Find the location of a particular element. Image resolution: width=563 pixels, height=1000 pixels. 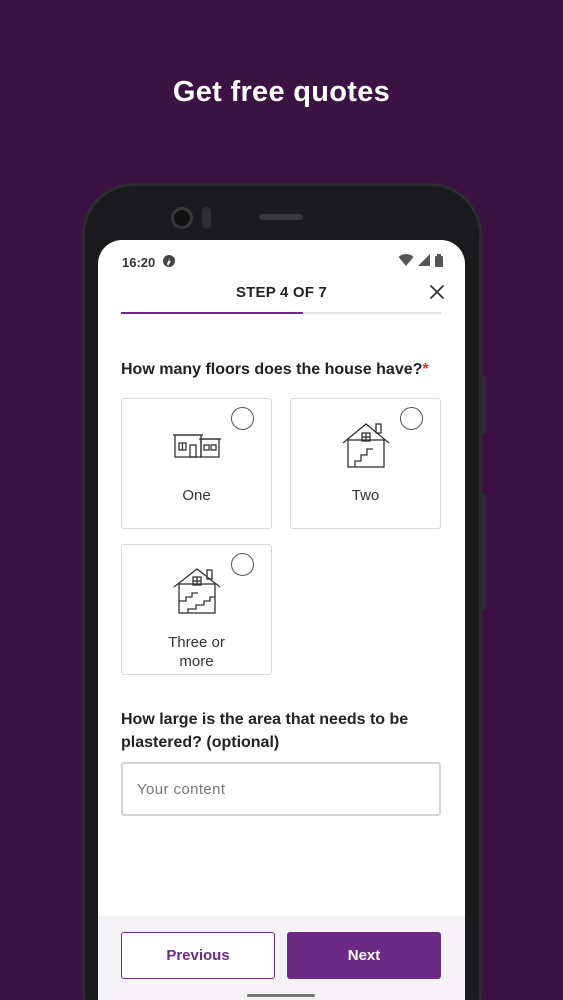

option-one-floor: One is located at coordinates (196, 463).